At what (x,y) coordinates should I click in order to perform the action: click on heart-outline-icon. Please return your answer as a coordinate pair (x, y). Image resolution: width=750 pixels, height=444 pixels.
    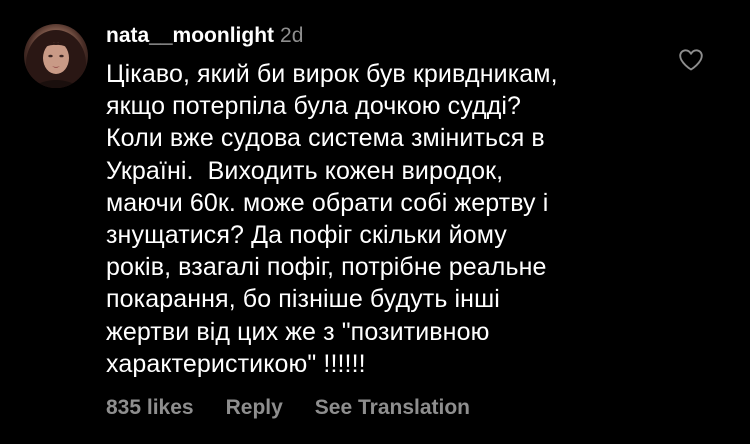
    Looking at the image, I should click on (691, 60).